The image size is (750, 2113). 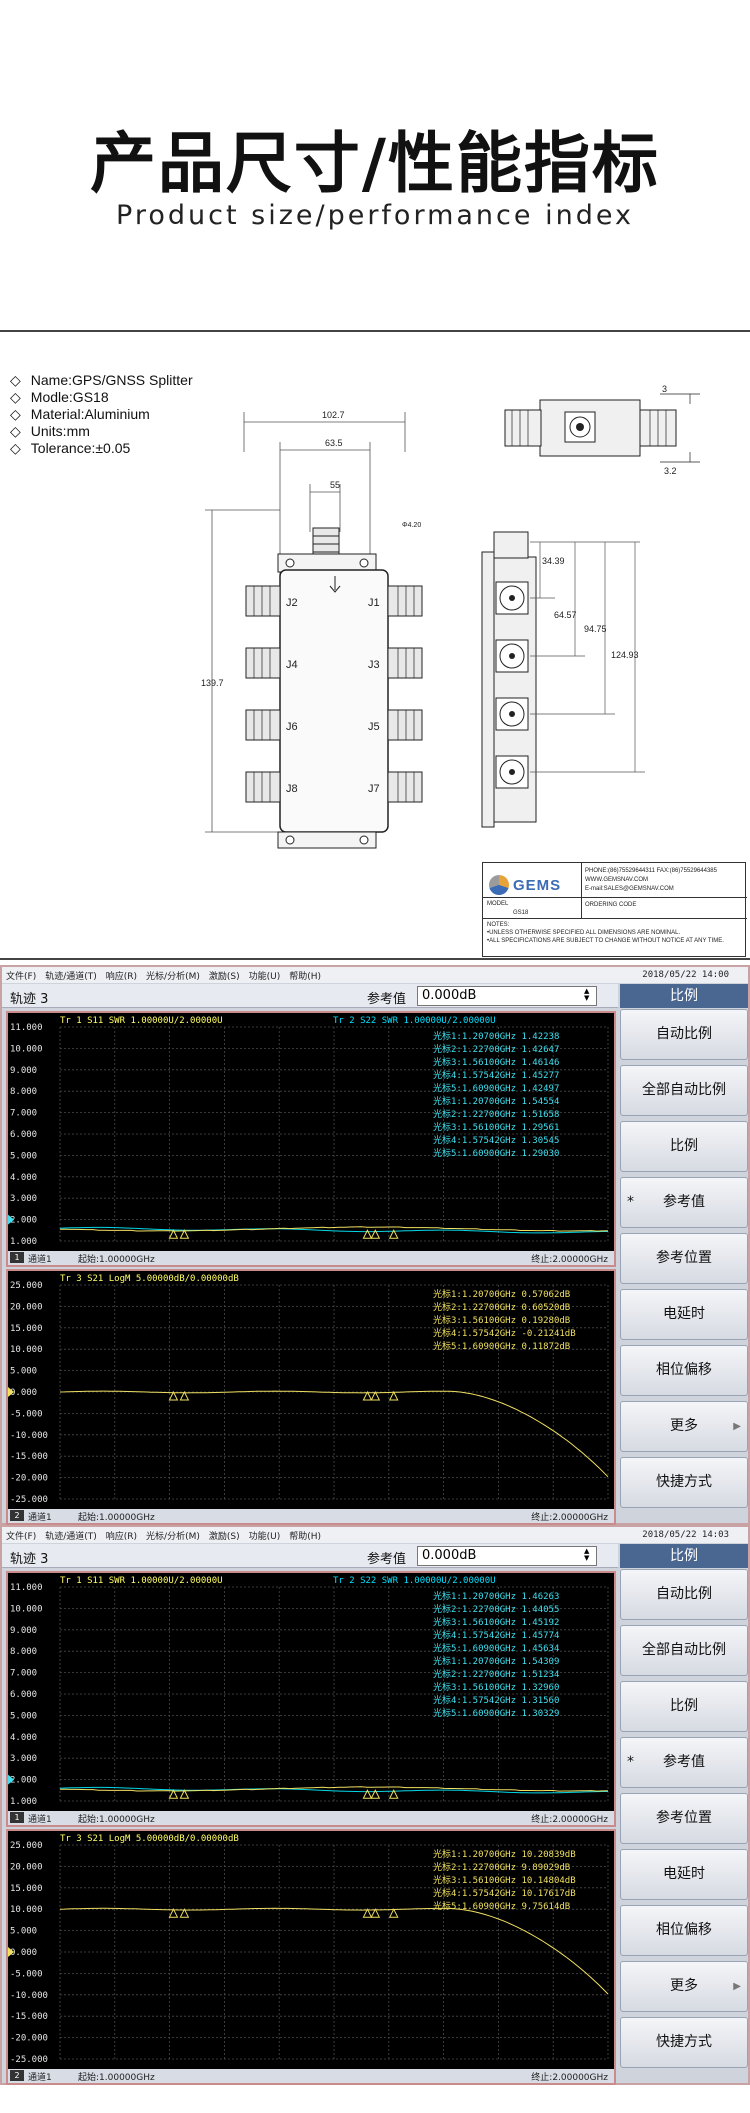 What do you see at coordinates (311, 1818) in the screenshot?
I see `plot-footer: 1 通道1 起始:1.00000GHz 终止:2.00000GHz` at bounding box center [311, 1818].